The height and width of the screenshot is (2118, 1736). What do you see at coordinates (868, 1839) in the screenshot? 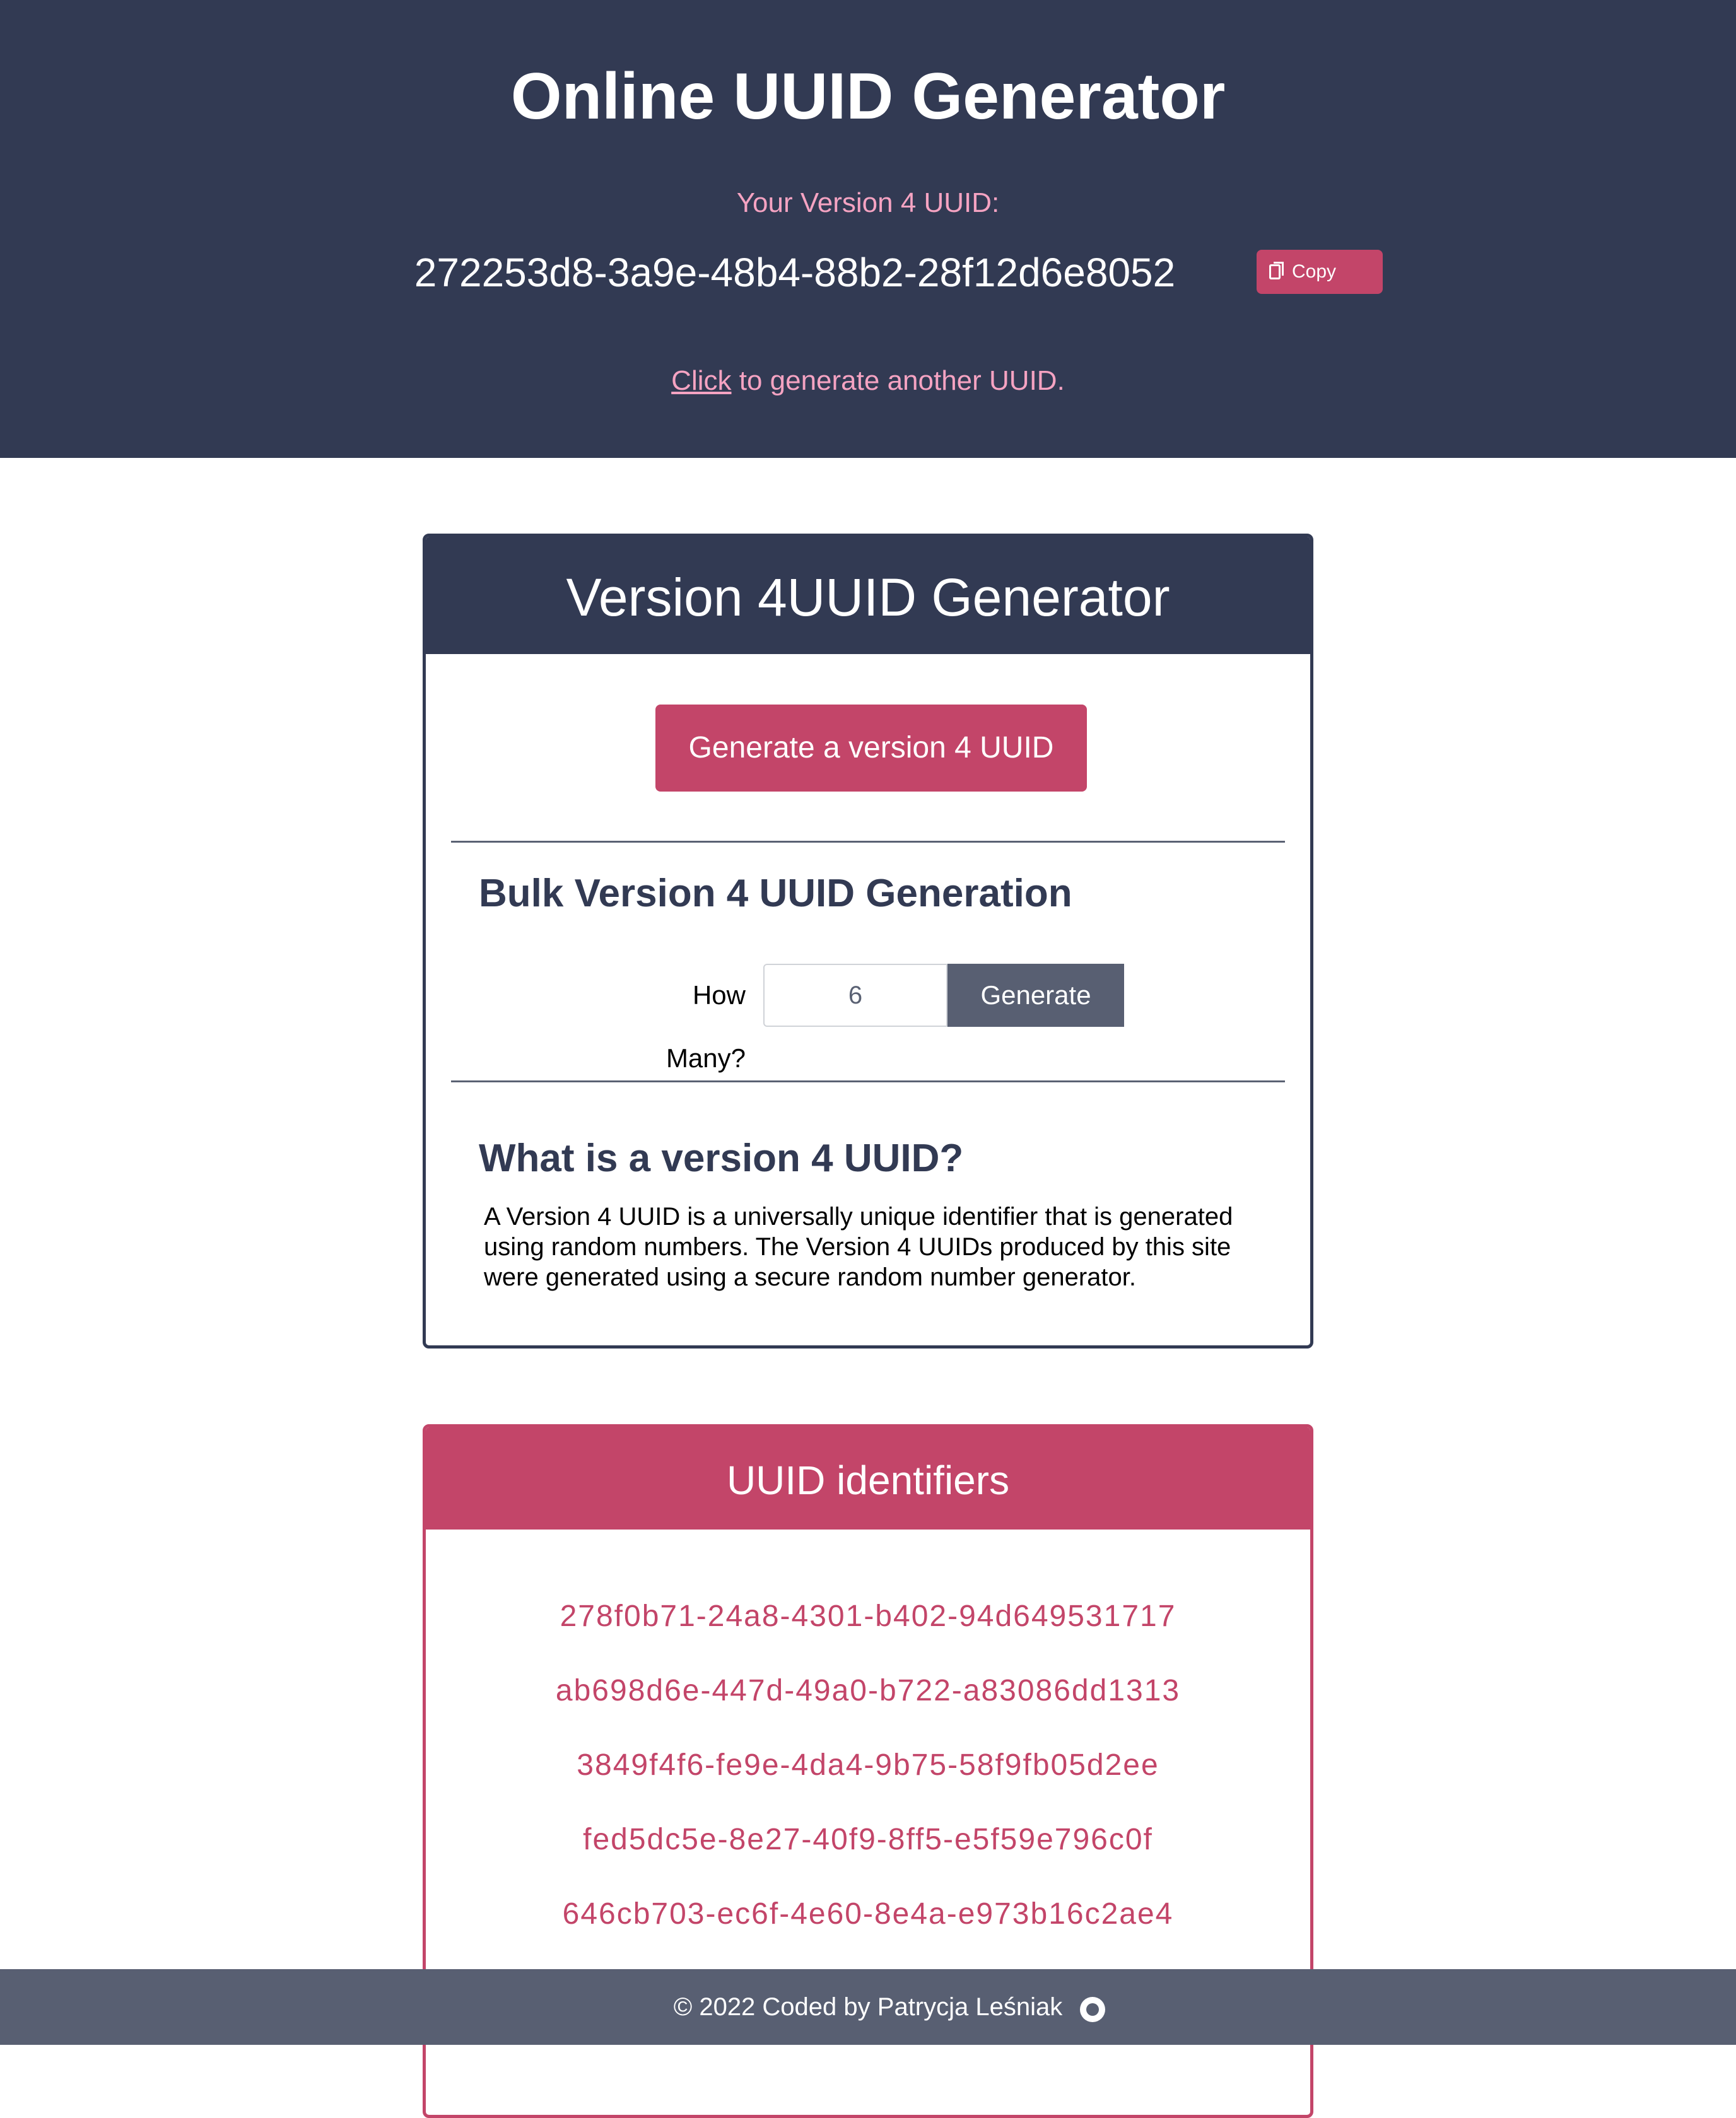
I see `uuid-list-item: fed5dc5e-8e27-40f9-8ff5-e5f59e796c0f` at bounding box center [868, 1839].